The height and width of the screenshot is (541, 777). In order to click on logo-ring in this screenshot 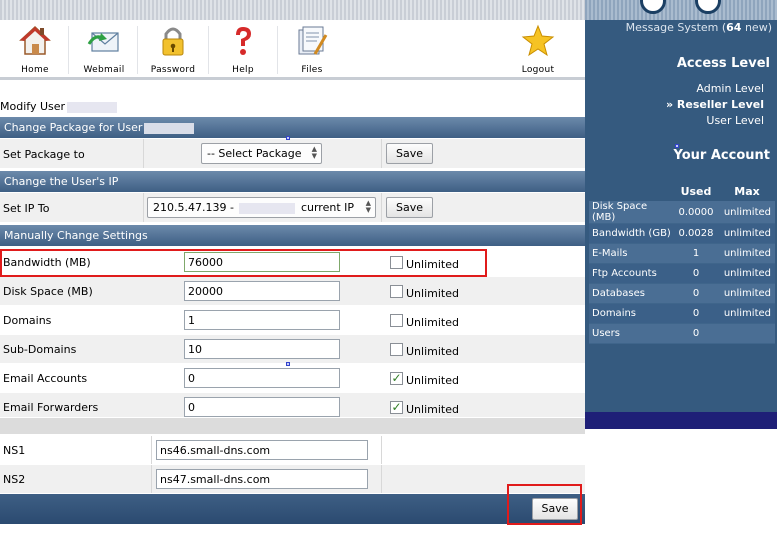, I will do `click(708, 7)`.